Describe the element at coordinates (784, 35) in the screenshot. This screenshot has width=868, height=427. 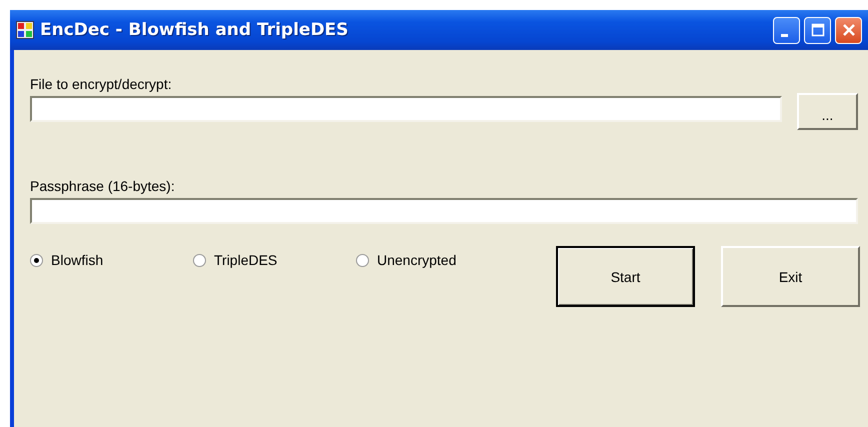
I see `minimize-icon` at that location.